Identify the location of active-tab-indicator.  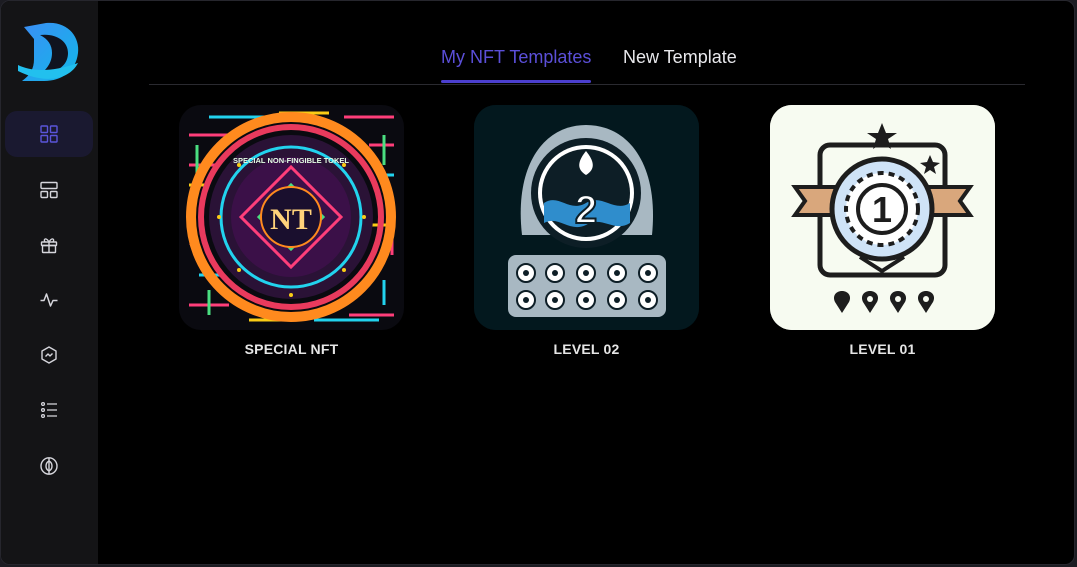
(516, 81).